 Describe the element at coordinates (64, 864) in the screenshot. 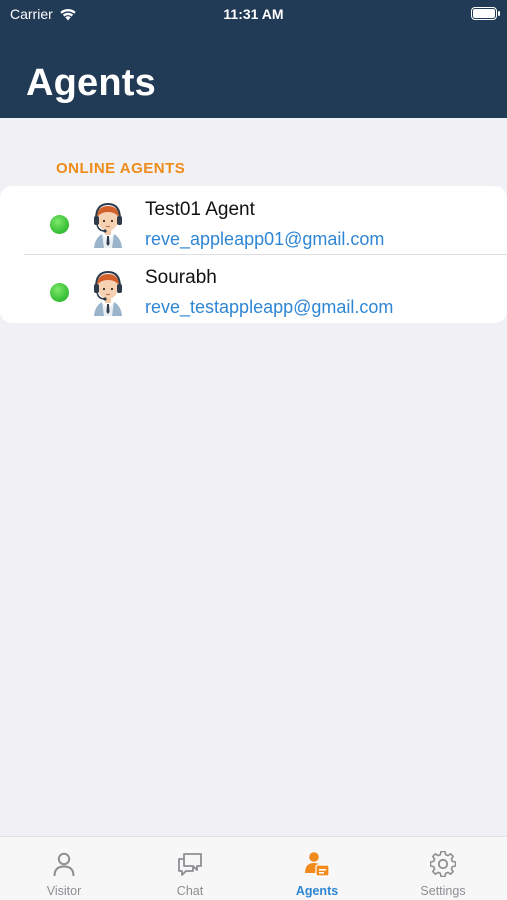

I see `person-icon` at that location.